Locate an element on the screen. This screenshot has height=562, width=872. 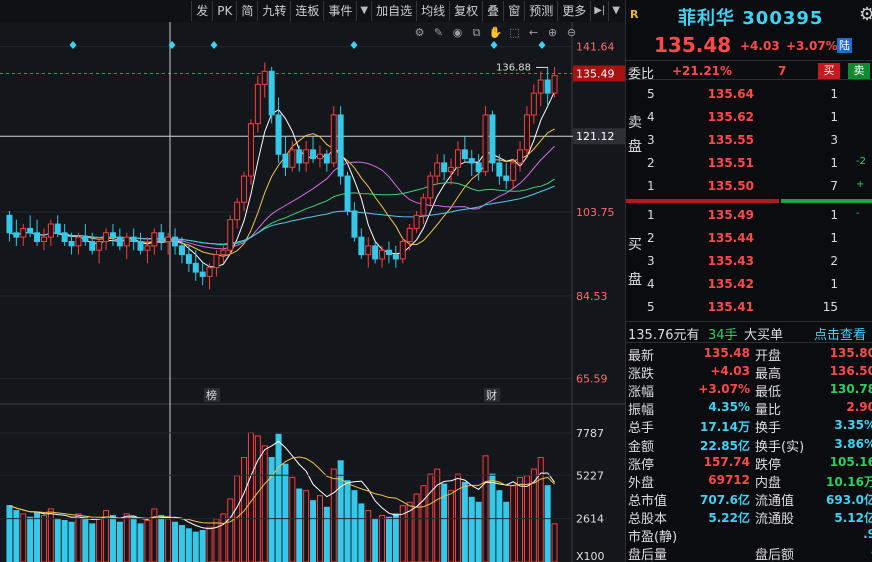
toolbar-item-ma: 均线 is located at coordinates (432, 11).